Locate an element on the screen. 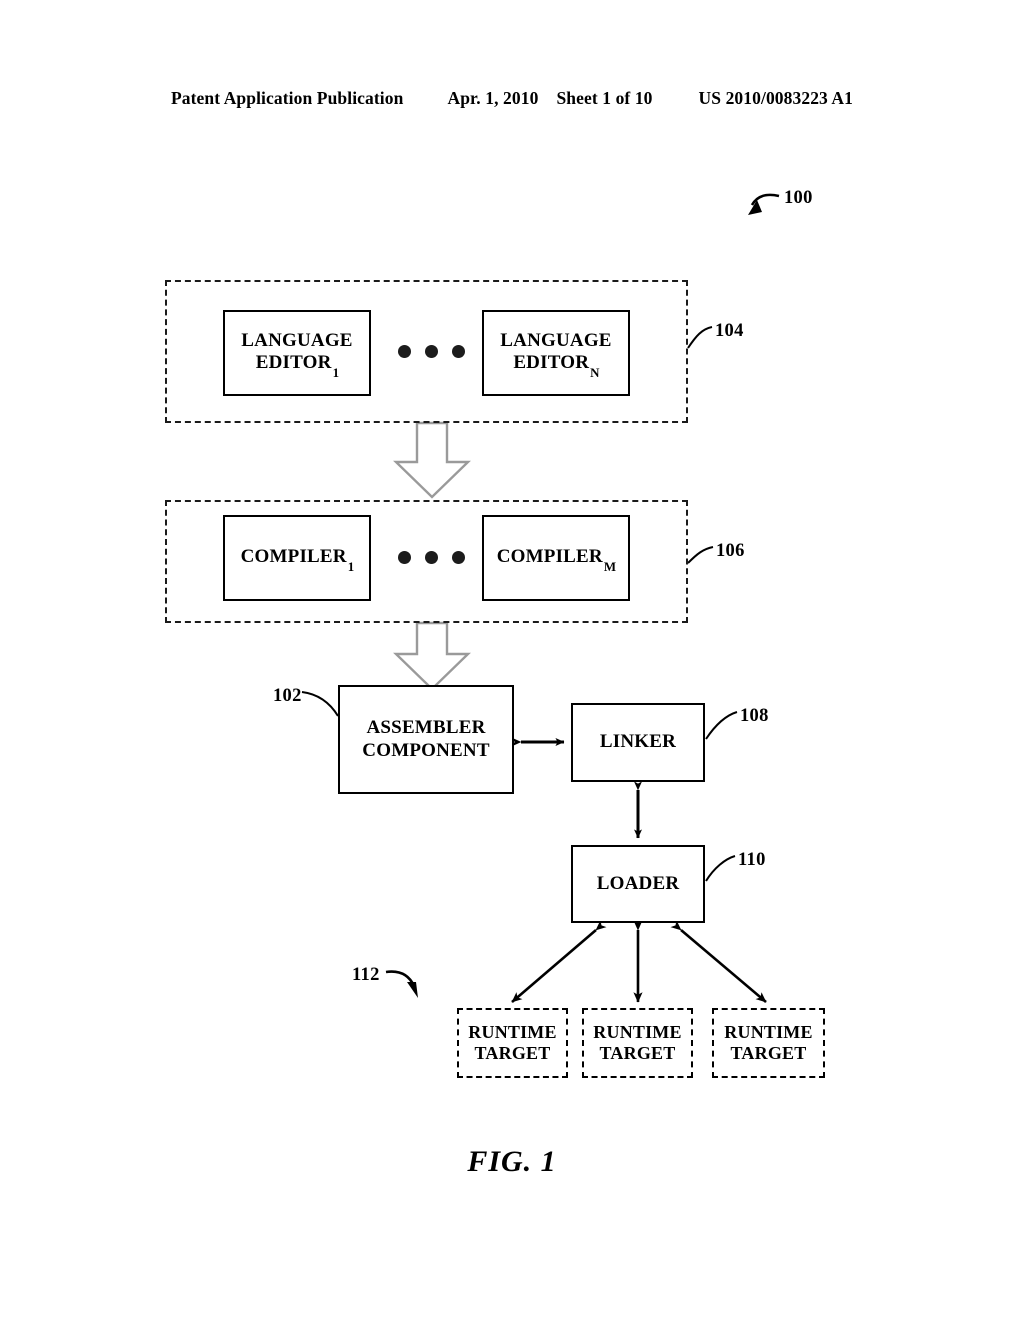 Image resolution: width=1024 pixels, height=1320 pixels. compiler-1-subscript: 1 is located at coordinates (351, 566).